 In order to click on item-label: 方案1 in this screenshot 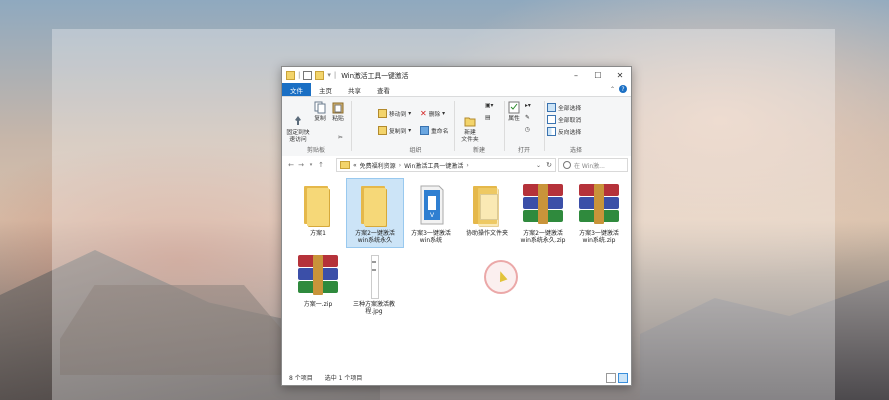, I will do `click(318, 233)`.